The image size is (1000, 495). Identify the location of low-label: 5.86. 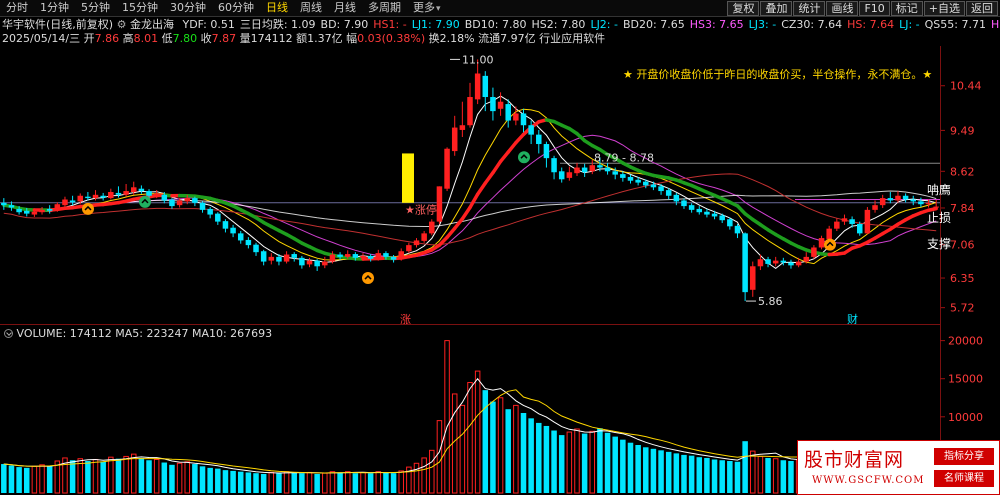
(770, 301).